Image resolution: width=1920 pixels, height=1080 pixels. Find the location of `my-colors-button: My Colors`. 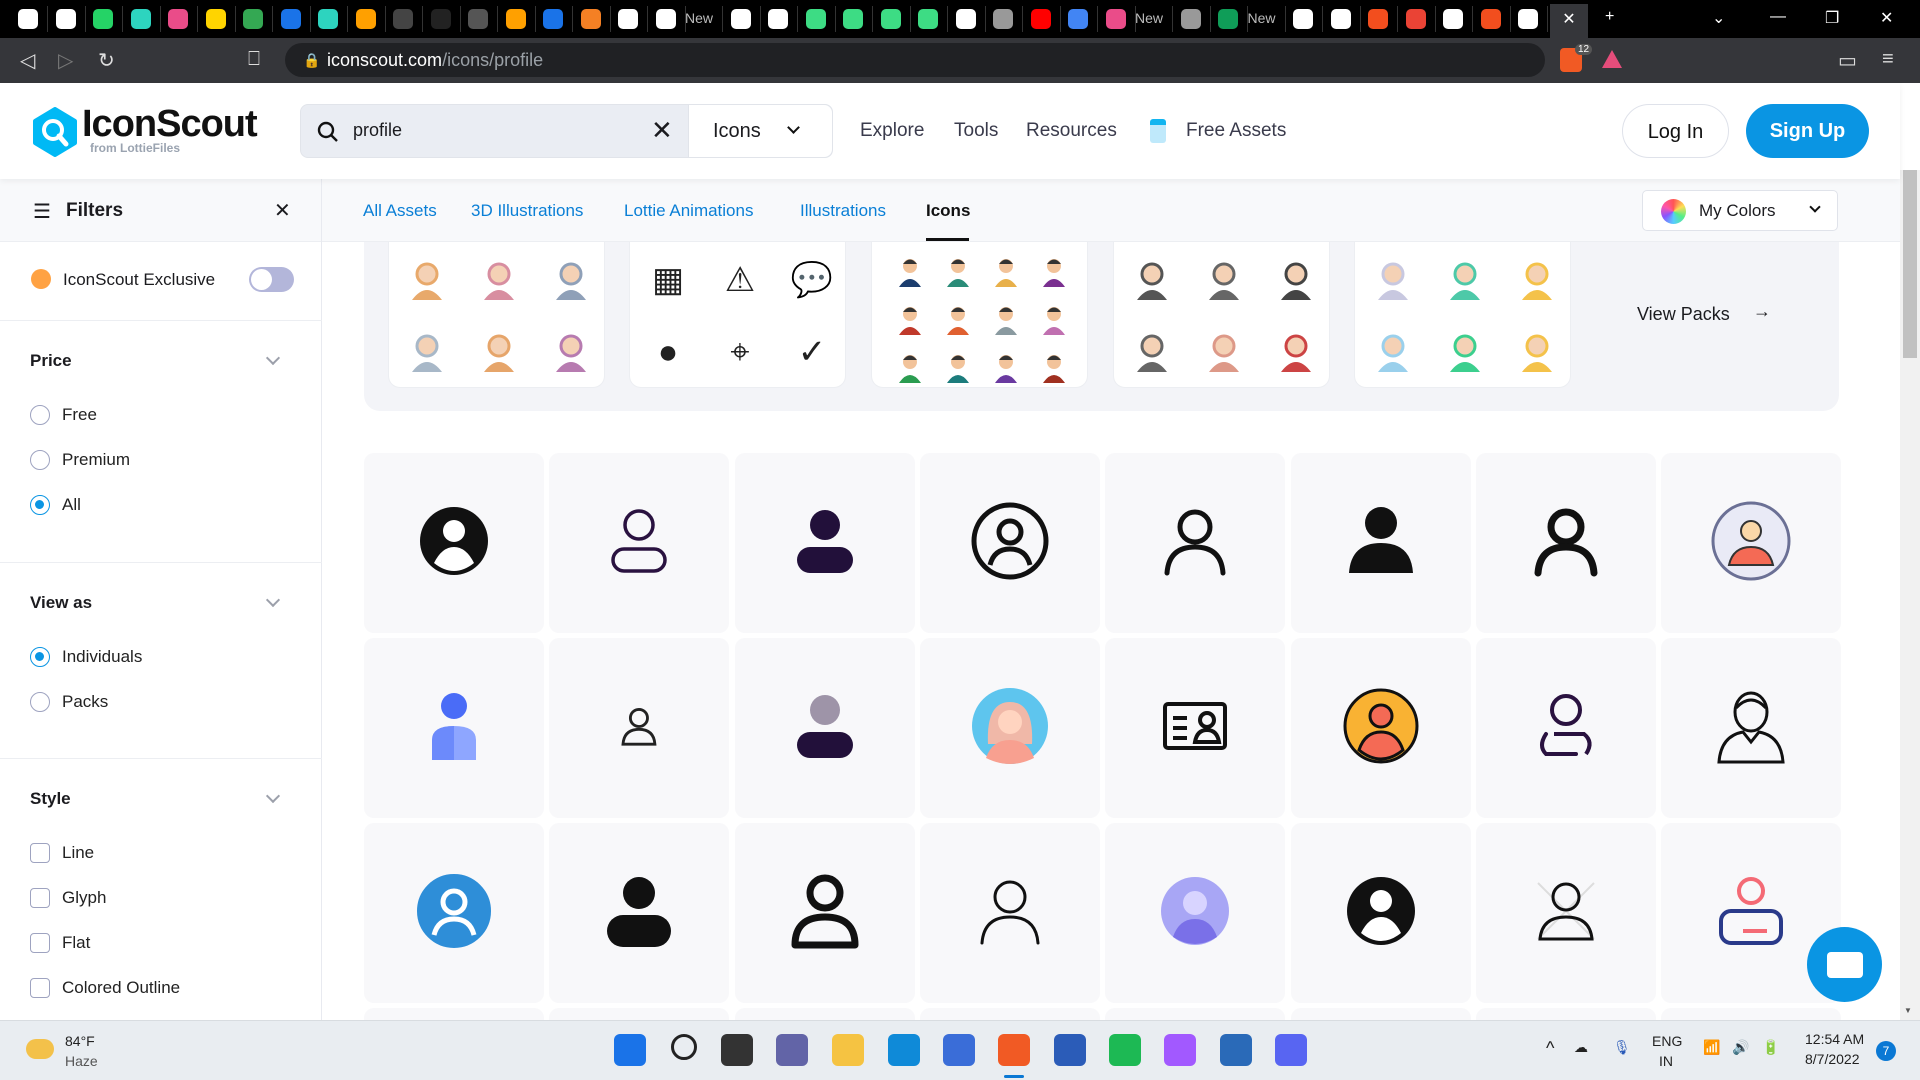

my-colors-button: My Colors is located at coordinates (1740, 210).